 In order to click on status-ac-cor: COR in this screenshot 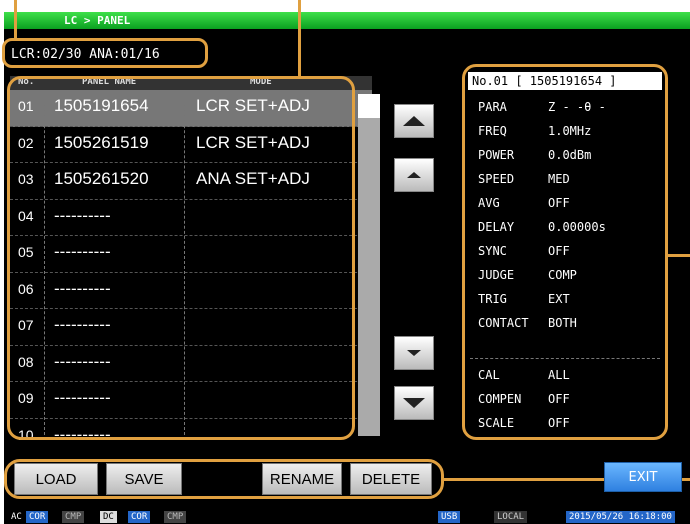, I will do `click(37, 517)`.